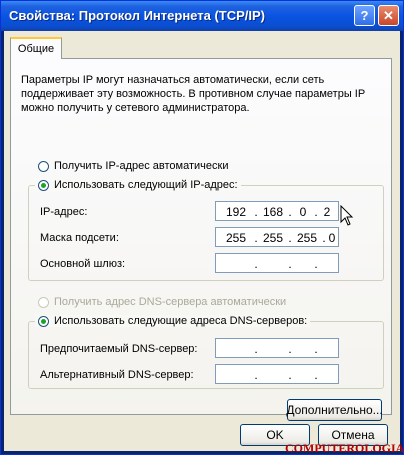  I want to click on ip-manual-radio-icon, so click(43, 185).